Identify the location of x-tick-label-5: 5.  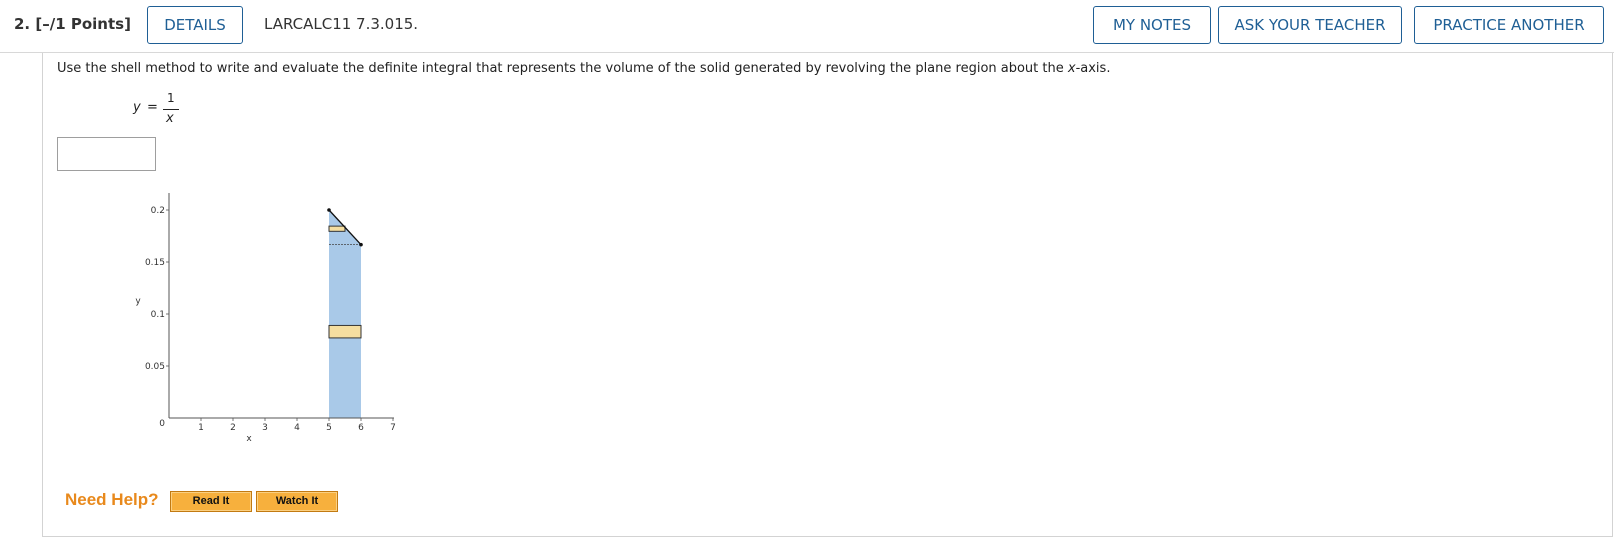
(329, 428).